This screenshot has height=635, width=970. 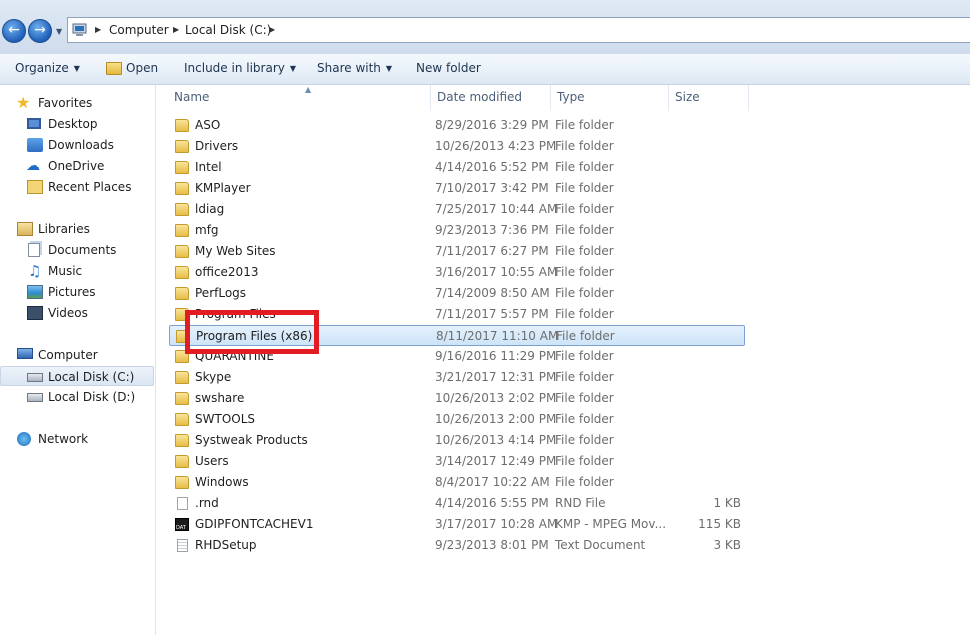 I want to click on network-icon, so click(x=24, y=439).